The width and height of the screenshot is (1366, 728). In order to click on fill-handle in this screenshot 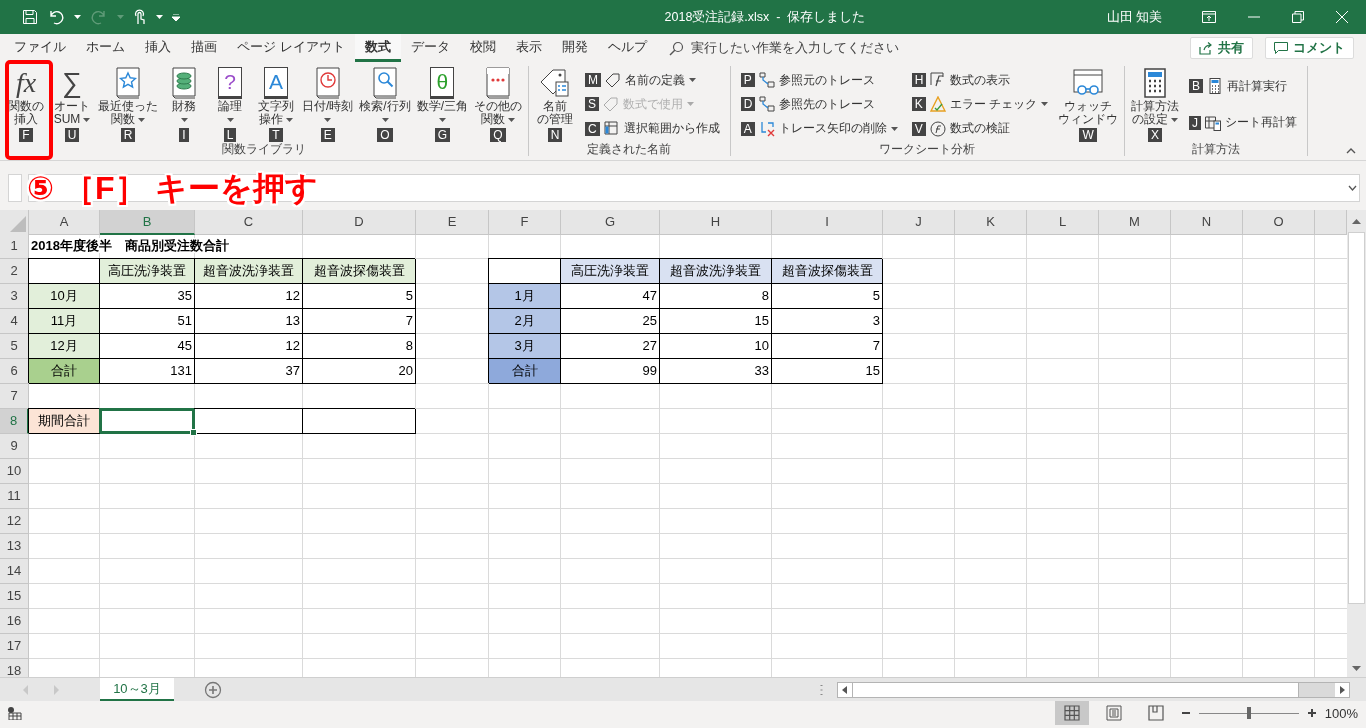, I will do `click(193, 432)`.